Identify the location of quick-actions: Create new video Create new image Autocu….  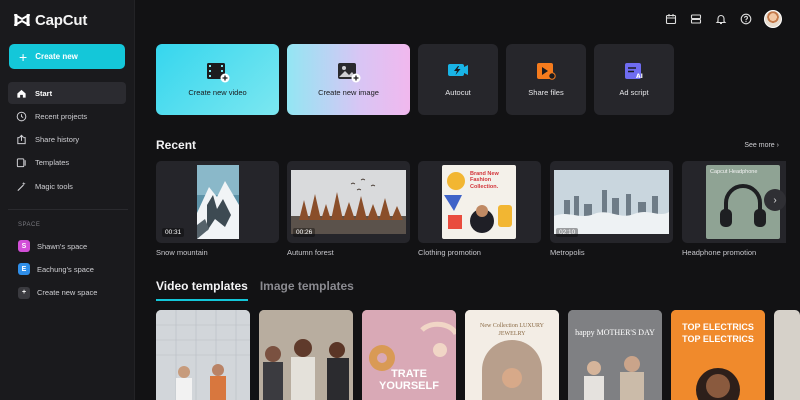
(415, 79).